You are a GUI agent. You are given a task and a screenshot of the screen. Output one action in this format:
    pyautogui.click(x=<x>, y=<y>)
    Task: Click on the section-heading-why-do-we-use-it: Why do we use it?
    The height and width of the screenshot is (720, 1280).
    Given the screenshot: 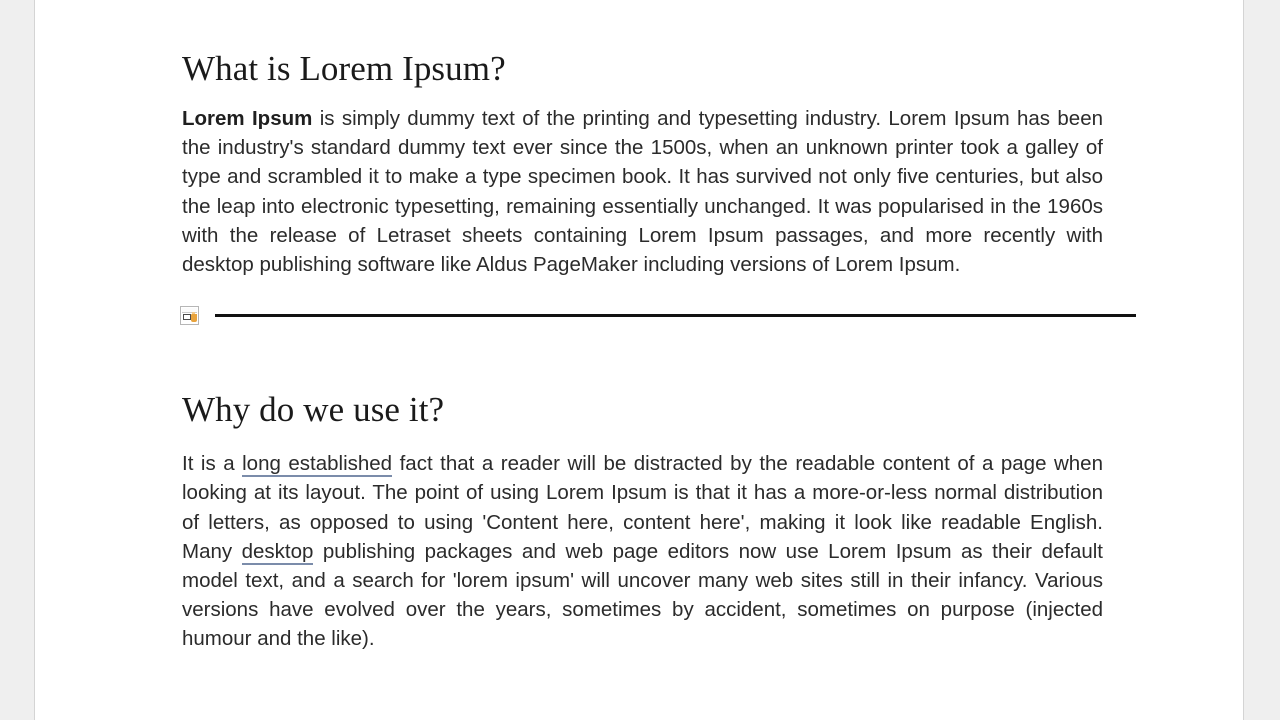 What is the action you would take?
    pyautogui.click(x=313, y=410)
    